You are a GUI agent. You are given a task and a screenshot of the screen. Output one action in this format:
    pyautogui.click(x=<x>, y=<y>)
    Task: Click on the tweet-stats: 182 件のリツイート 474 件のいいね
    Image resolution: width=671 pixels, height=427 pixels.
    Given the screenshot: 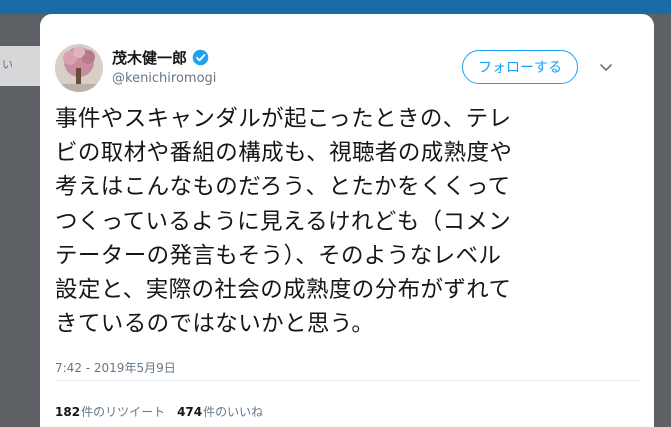 What is the action you would take?
    pyautogui.click(x=165, y=411)
    